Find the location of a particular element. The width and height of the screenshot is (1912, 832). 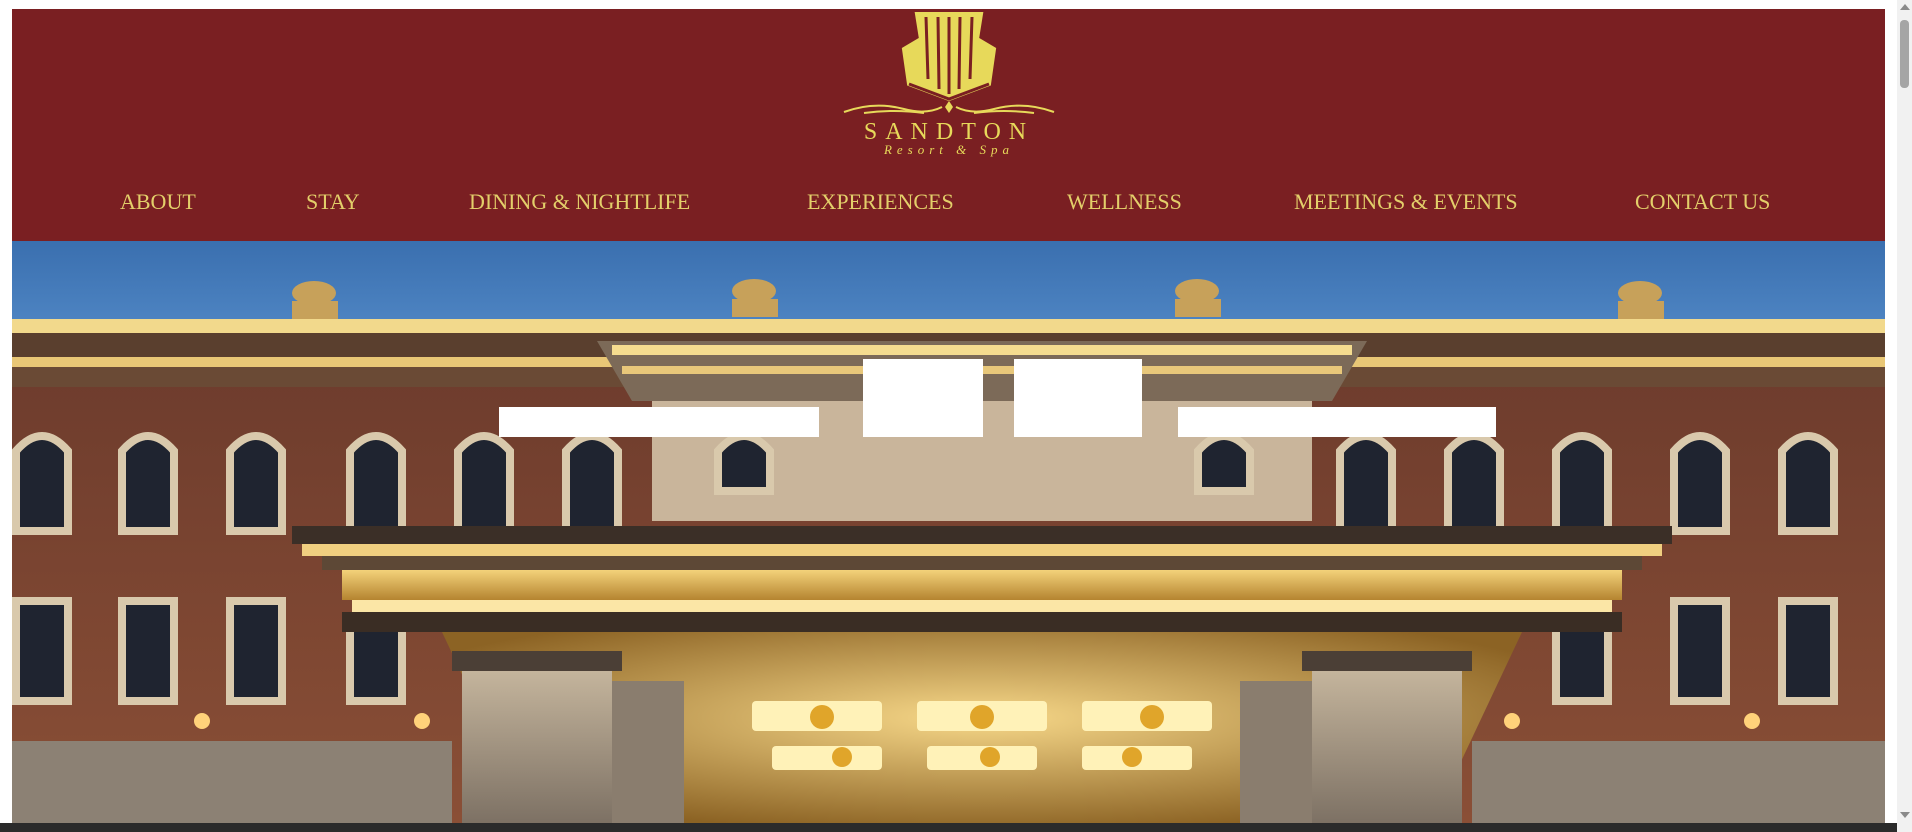

nav-item-wellness: WELLNESS is located at coordinates (1124, 202).